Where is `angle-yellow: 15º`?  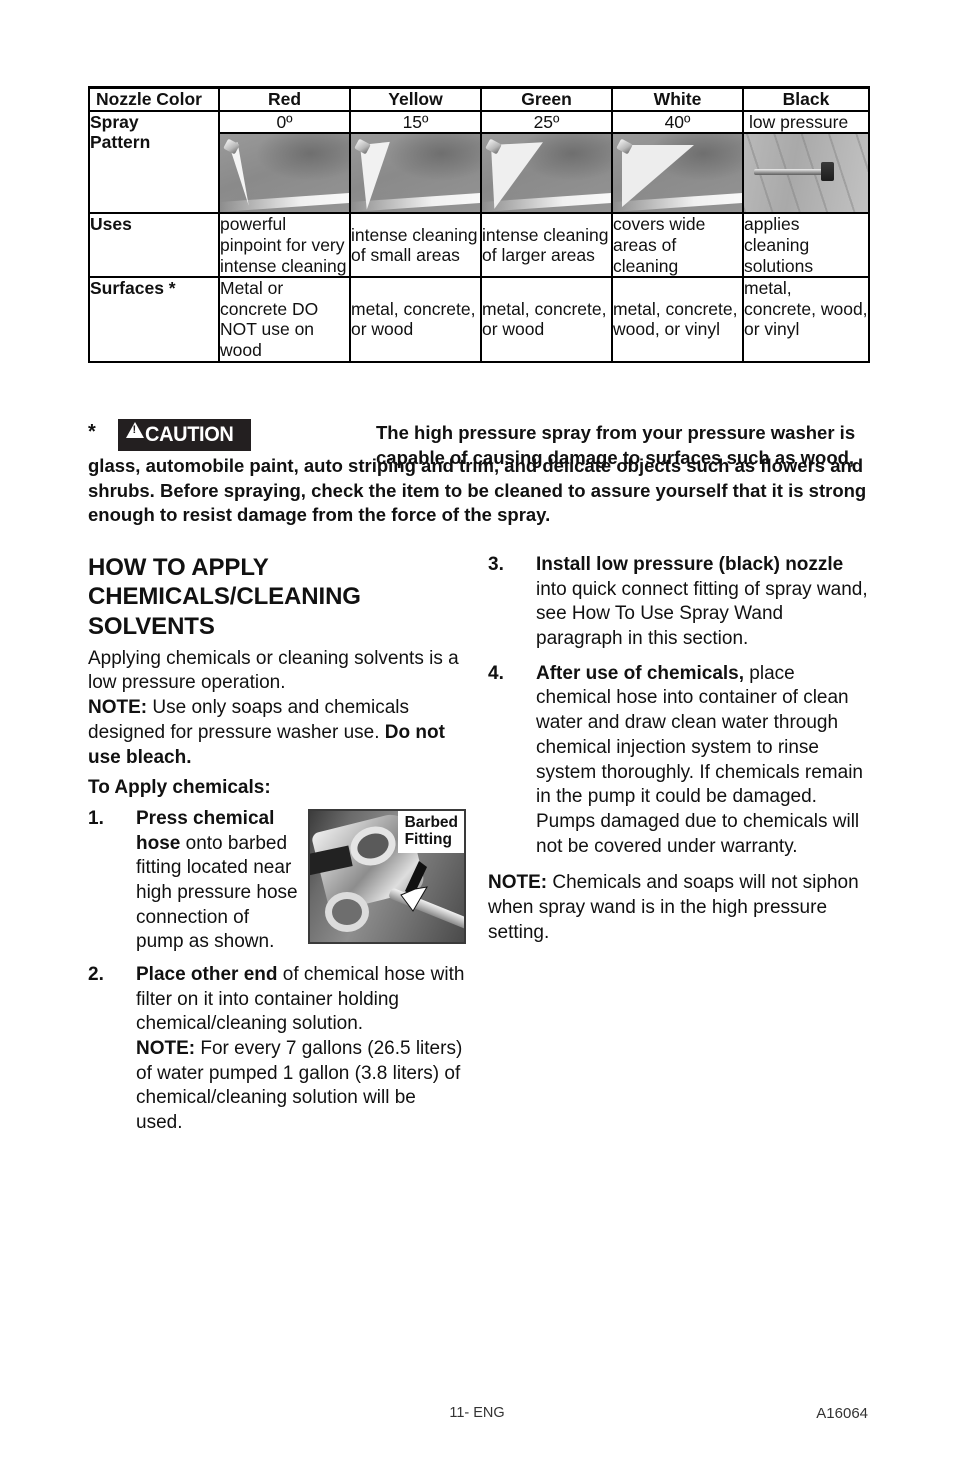 angle-yellow: 15º is located at coordinates (415, 122).